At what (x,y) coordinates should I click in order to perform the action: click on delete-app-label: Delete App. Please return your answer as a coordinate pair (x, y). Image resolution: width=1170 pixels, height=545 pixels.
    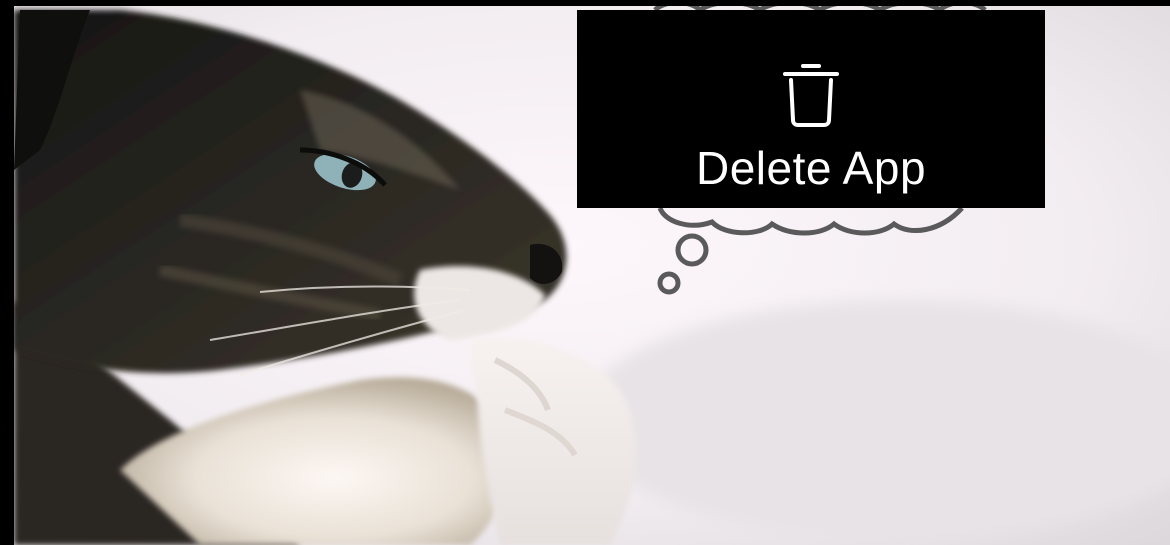
    Looking at the image, I should click on (811, 168).